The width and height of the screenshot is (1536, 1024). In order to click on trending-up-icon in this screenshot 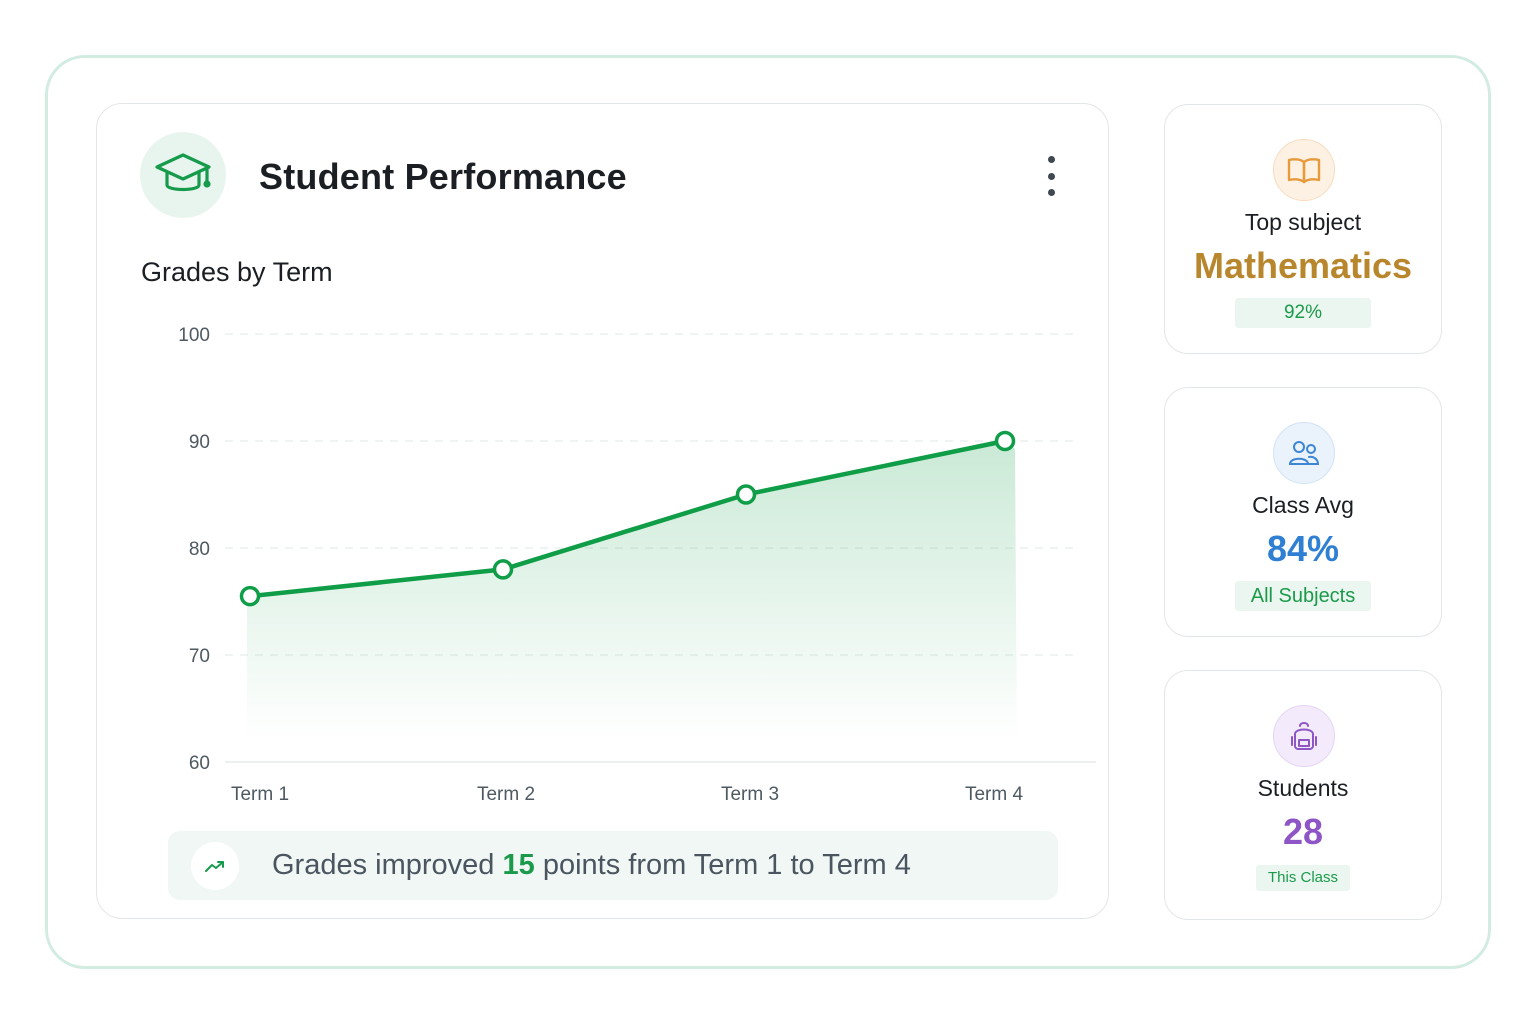, I will do `click(215, 866)`.